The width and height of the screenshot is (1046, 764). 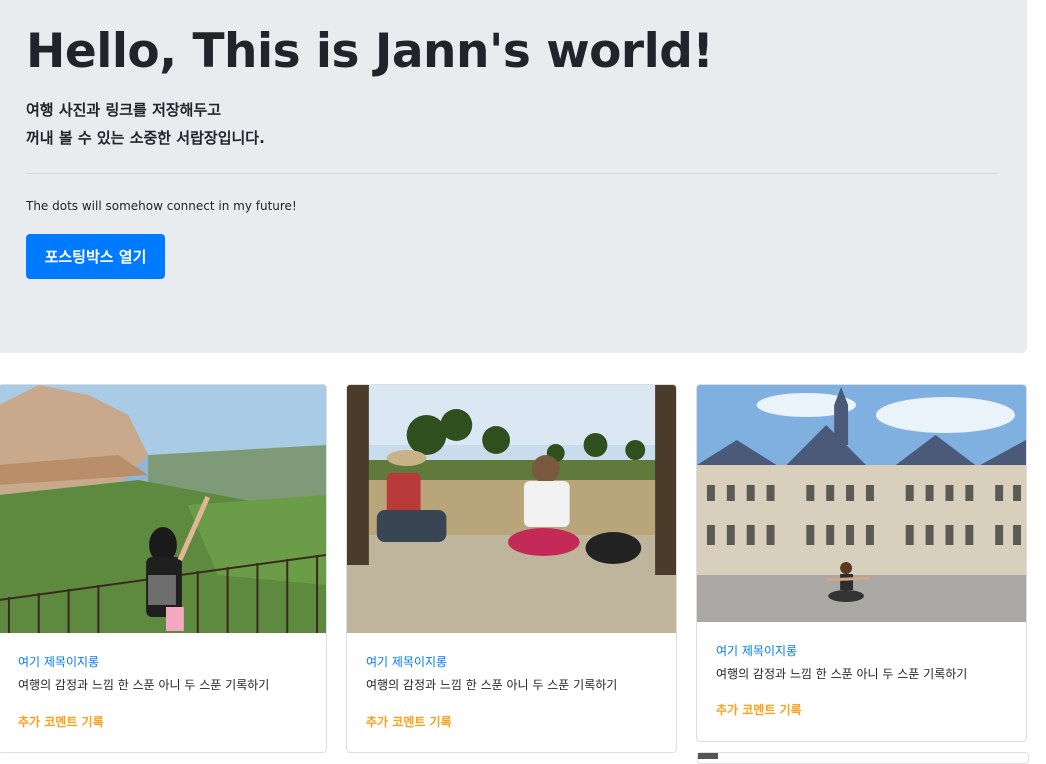 I want to click on paris-city-hall-photo, so click(x=861, y=503).